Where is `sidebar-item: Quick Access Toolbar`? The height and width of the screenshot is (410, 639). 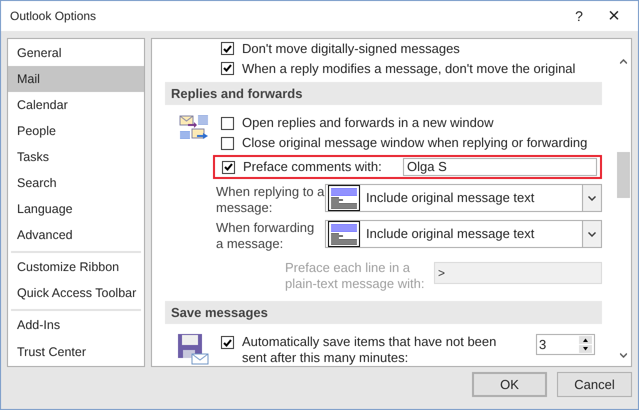 sidebar-item: Quick Access Toolbar is located at coordinates (76, 293).